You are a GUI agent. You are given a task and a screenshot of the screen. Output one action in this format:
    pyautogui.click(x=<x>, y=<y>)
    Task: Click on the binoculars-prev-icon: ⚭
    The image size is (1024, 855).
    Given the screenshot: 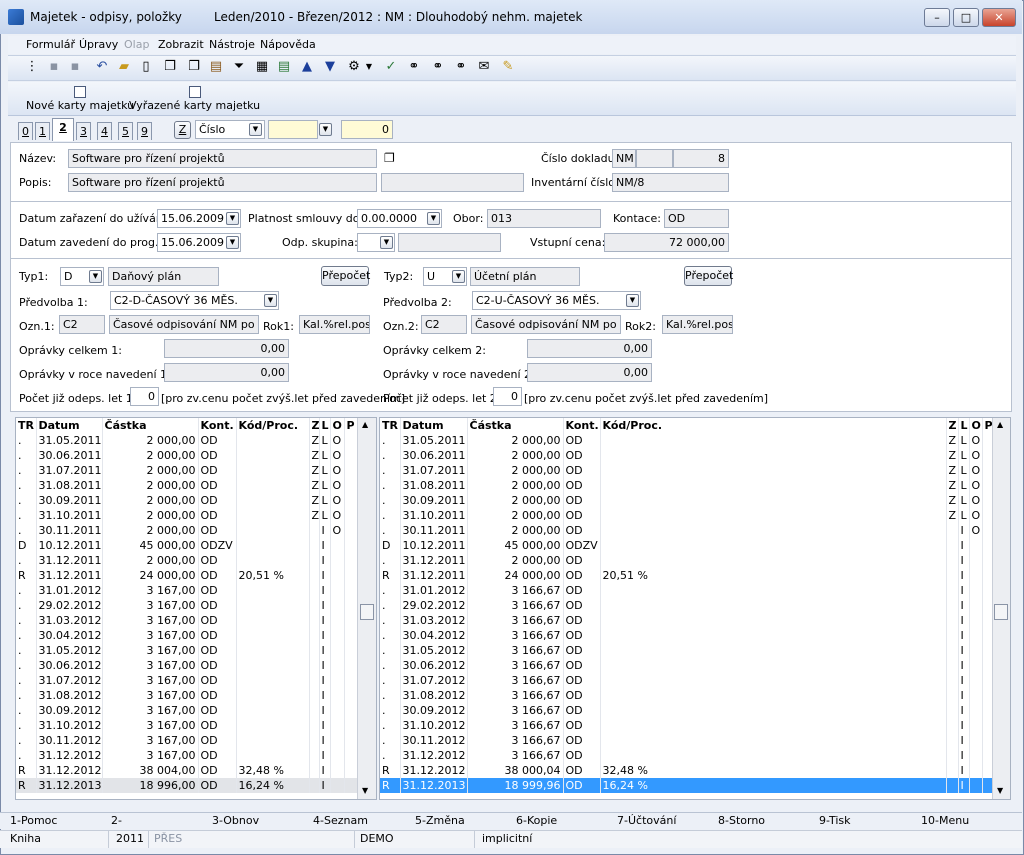 What is the action you would take?
    pyautogui.click(x=461, y=67)
    